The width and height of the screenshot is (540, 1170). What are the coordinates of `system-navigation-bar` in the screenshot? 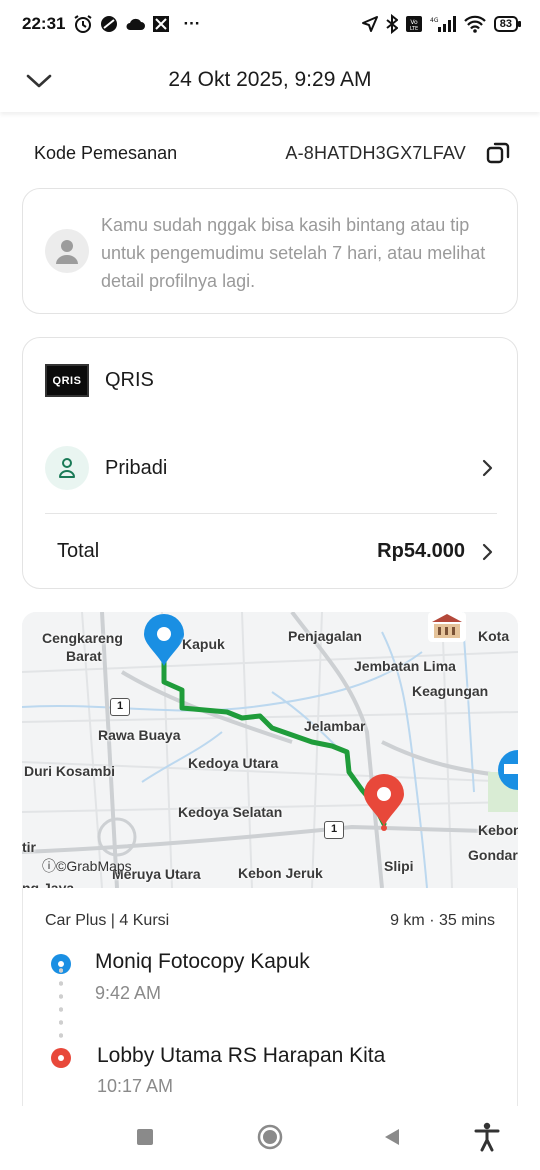 It's located at (270, 1138).